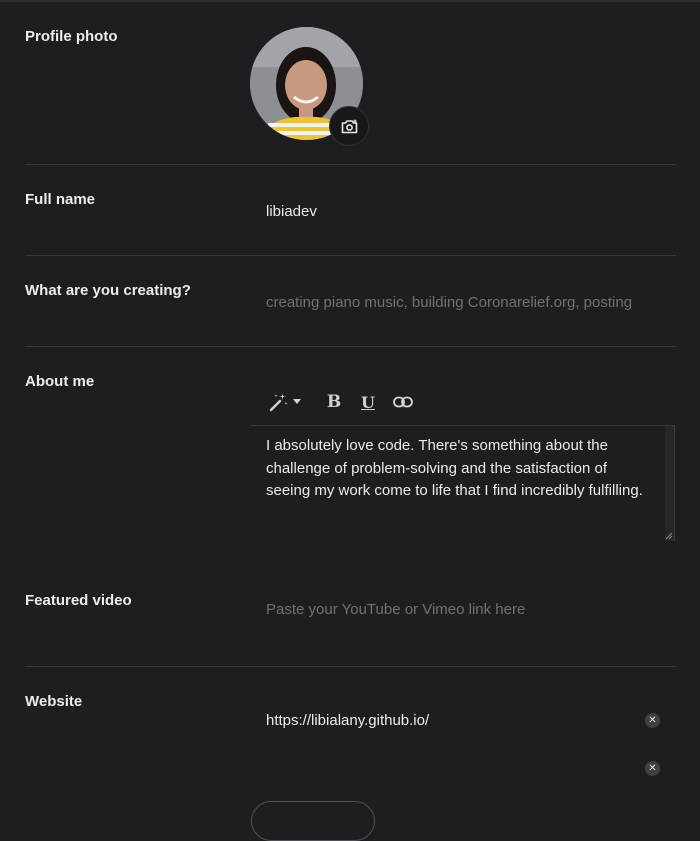 Image resolution: width=700 pixels, height=841 pixels. What do you see at coordinates (71, 36) in the screenshot?
I see `profile-photo-label: Profile photo` at bounding box center [71, 36].